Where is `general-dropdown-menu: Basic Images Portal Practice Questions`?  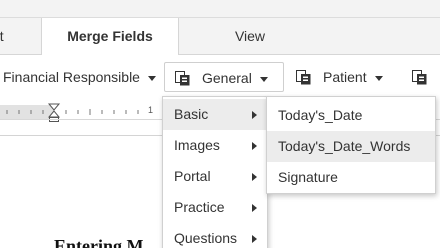
general-dropdown-menu: Basic Images Portal Practice Questions is located at coordinates (215, 172).